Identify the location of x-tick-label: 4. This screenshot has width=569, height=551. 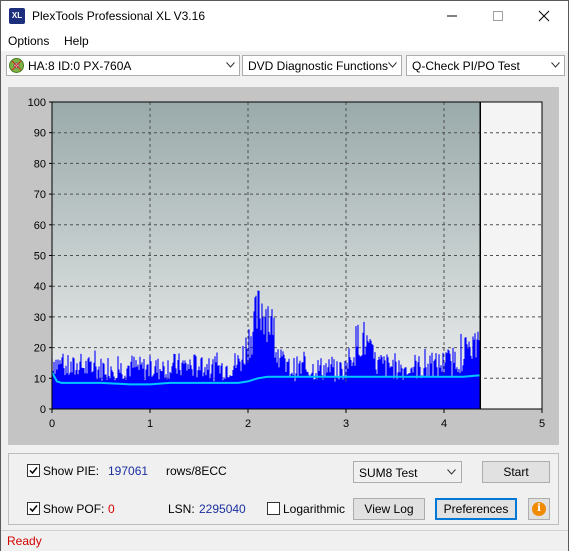
(444, 424).